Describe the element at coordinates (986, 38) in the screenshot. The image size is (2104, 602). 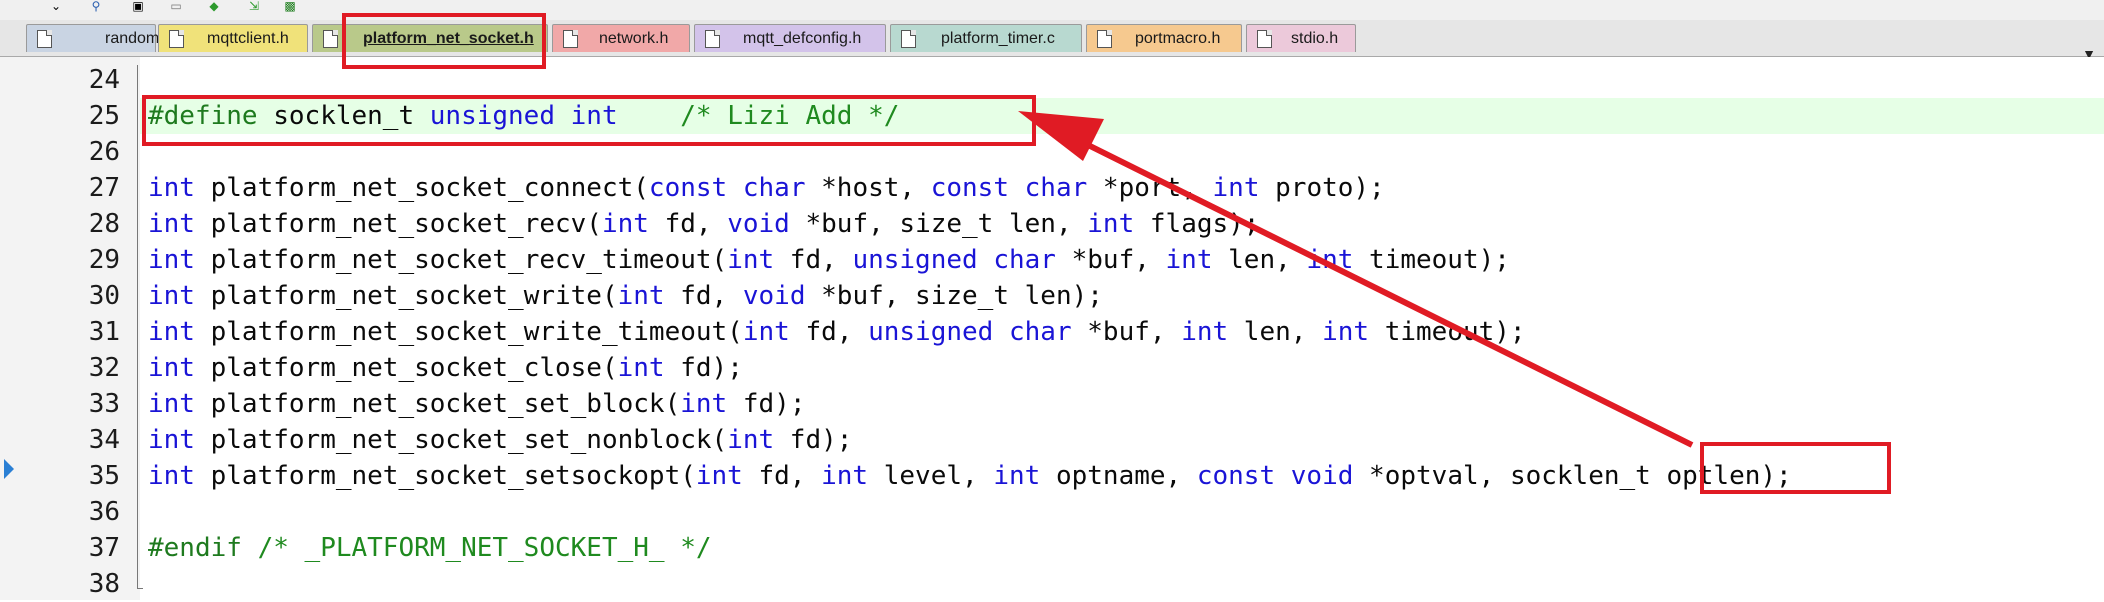
I see `tab-platform-timer-c: platform_timer.c` at that location.